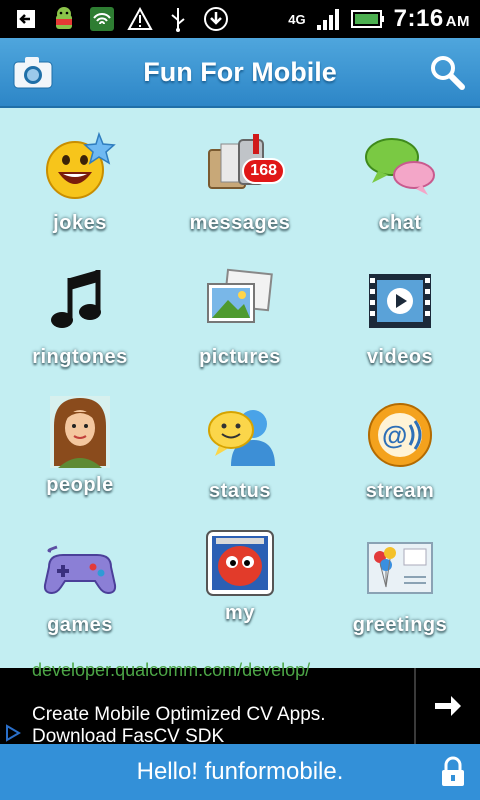 The image size is (480, 800). What do you see at coordinates (400, 301) in the screenshot?
I see `videos-icon` at bounding box center [400, 301].